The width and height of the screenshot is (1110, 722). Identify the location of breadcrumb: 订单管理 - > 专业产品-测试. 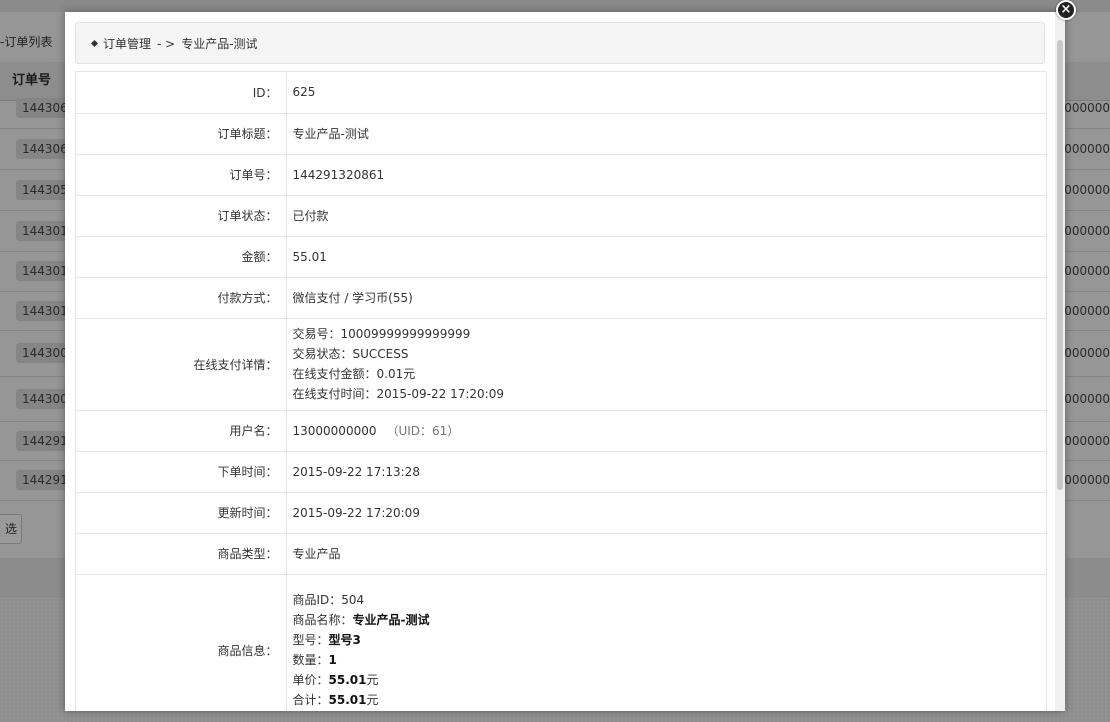
(560, 43).